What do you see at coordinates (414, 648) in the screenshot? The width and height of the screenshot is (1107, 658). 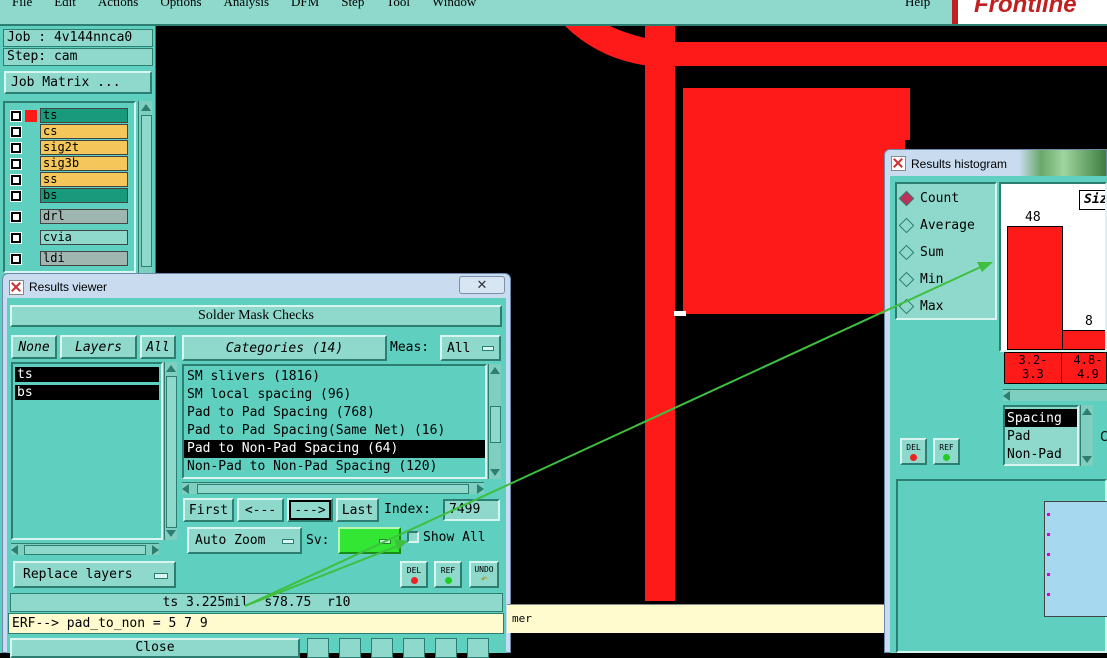 I see `layer-icon` at bounding box center [414, 648].